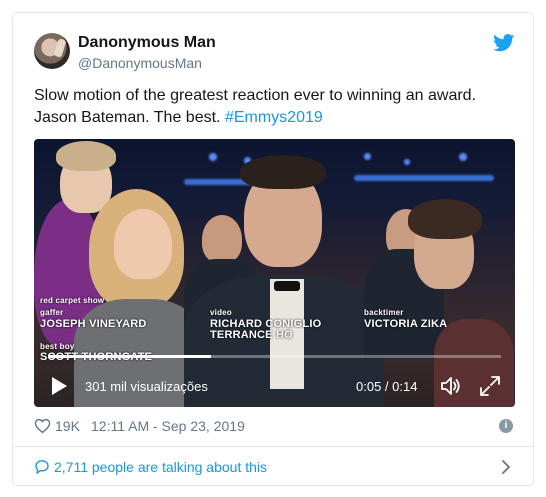 This screenshot has height=497, width=546. What do you see at coordinates (52, 312) in the screenshot?
I see `caption-gaffer: gaffer` at bounding box center [52, 312].